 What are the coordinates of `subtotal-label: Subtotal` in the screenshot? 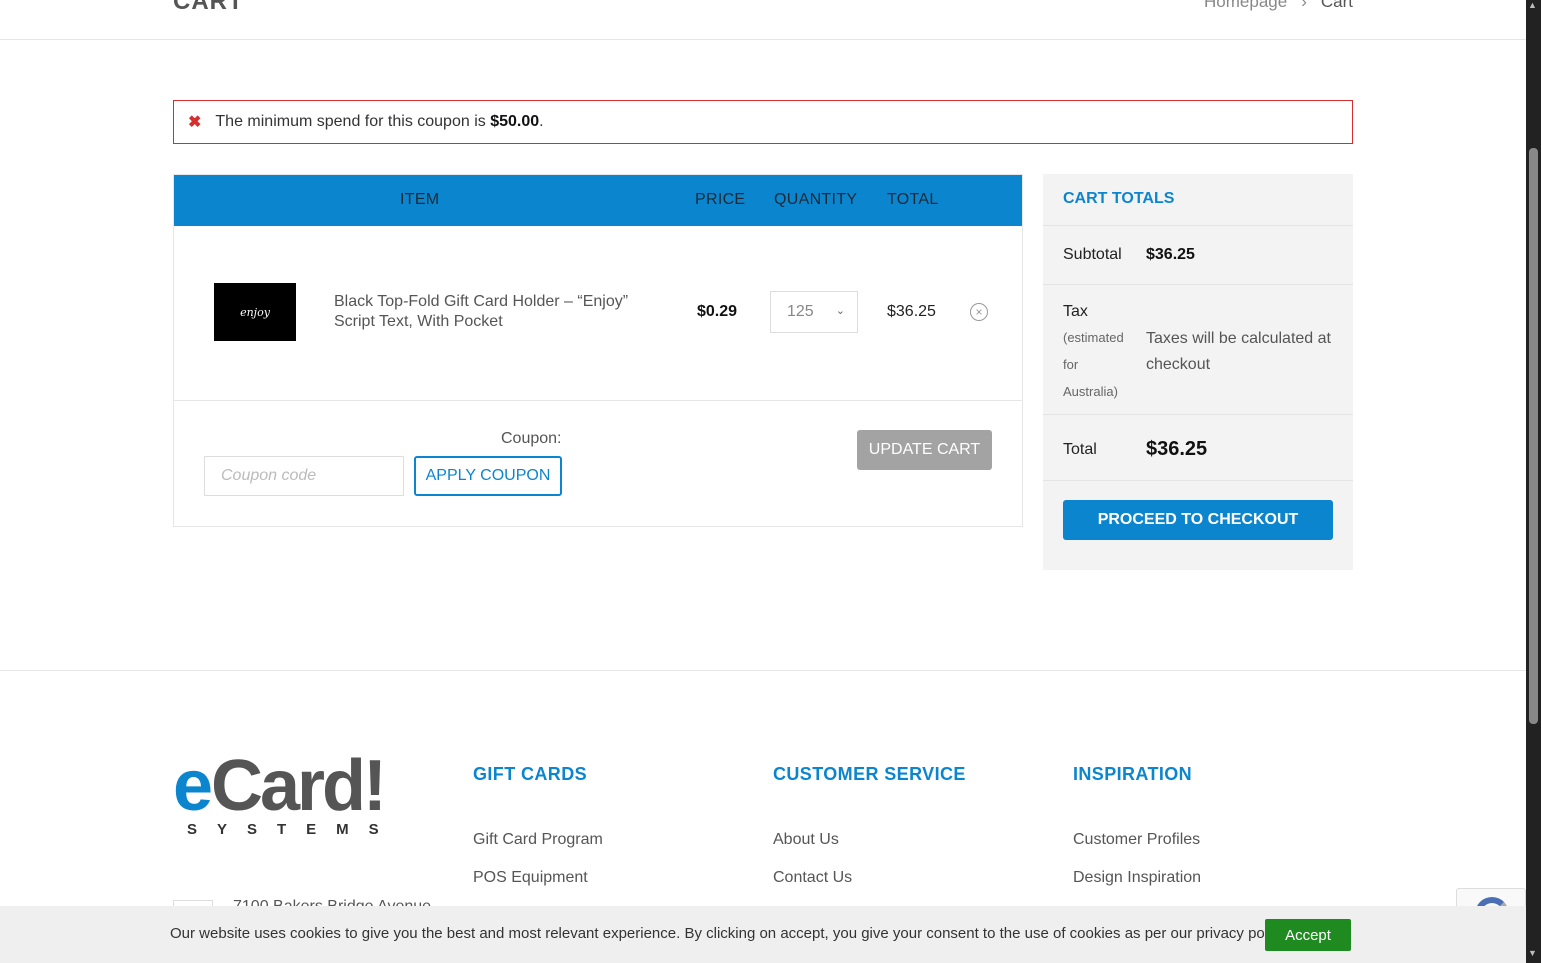 It's located at (1092, 254).